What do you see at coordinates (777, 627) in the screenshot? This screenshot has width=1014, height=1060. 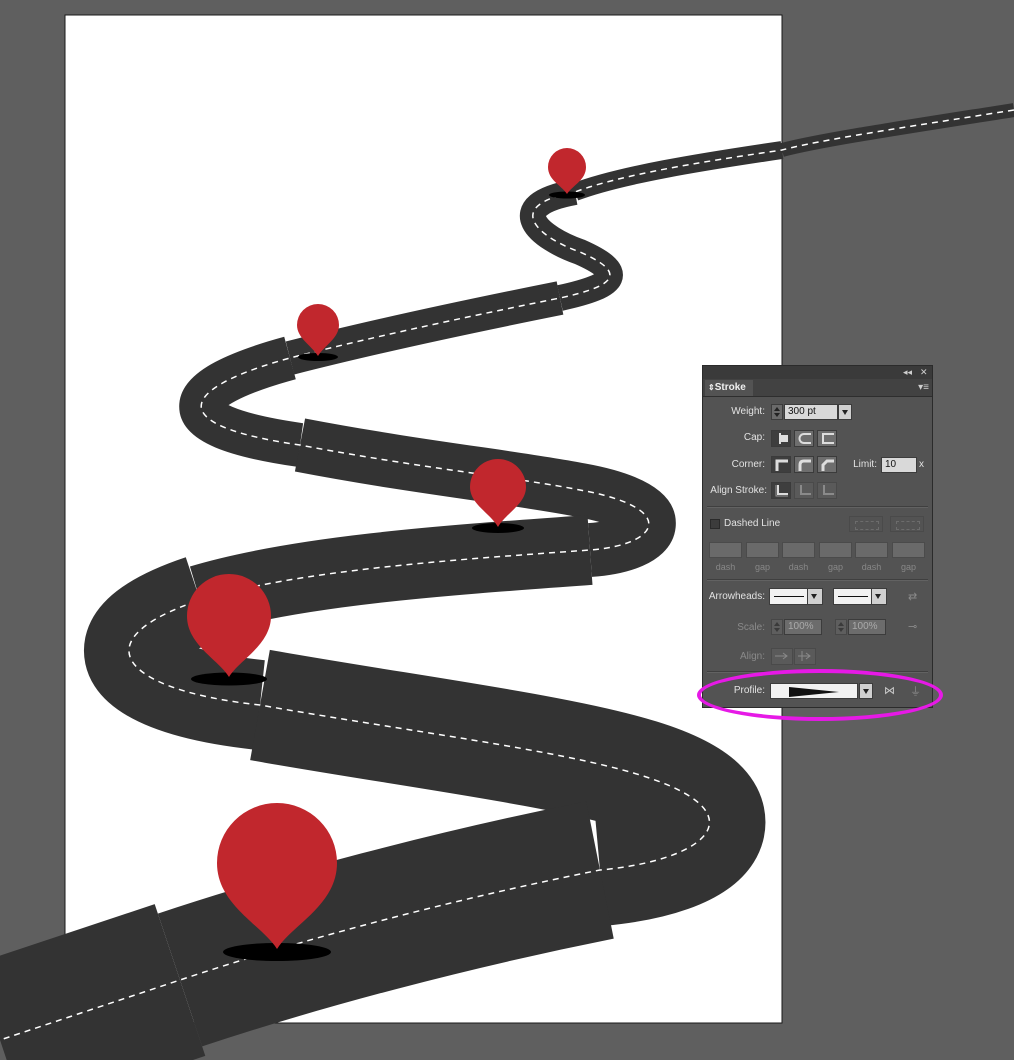 I see `start-scale-stepper` at bounding box center [777, 627].